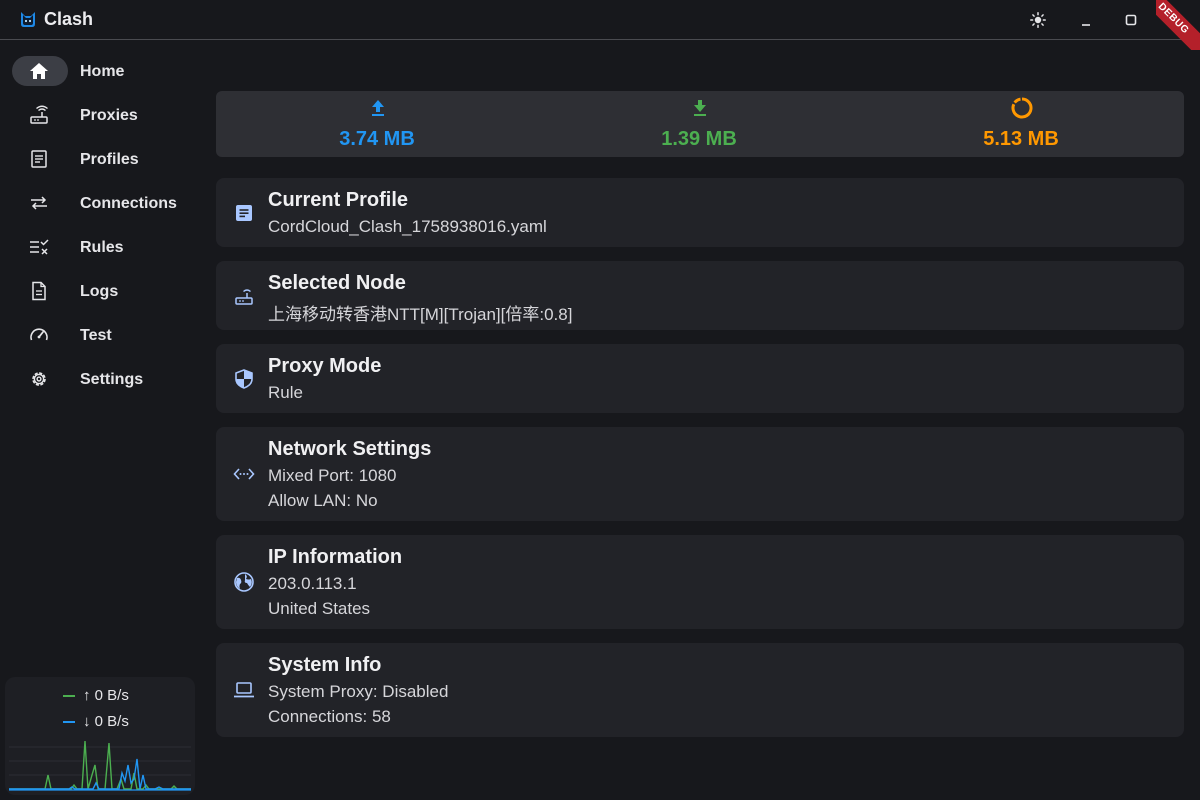 The height and width of the screenshot is (800, 1200). I want to click on title-bar: Clash DEBUG, so click(600, 25).